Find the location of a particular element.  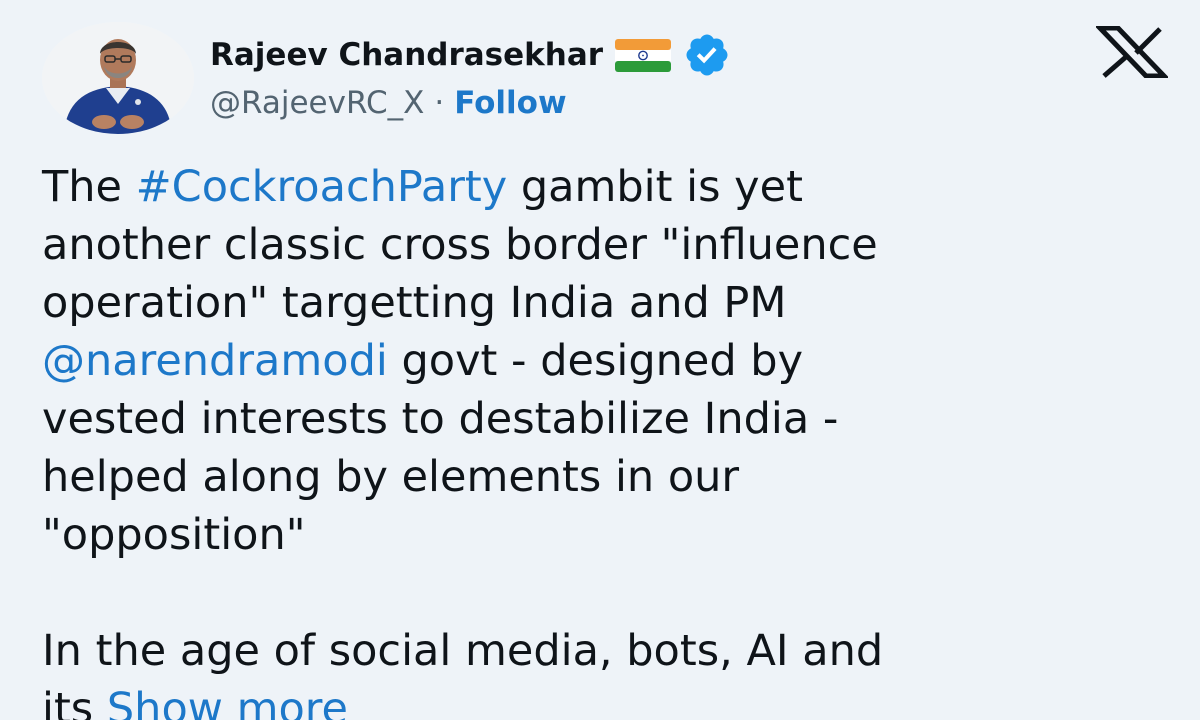

paragraph-break is located at coordinates (612, 593).